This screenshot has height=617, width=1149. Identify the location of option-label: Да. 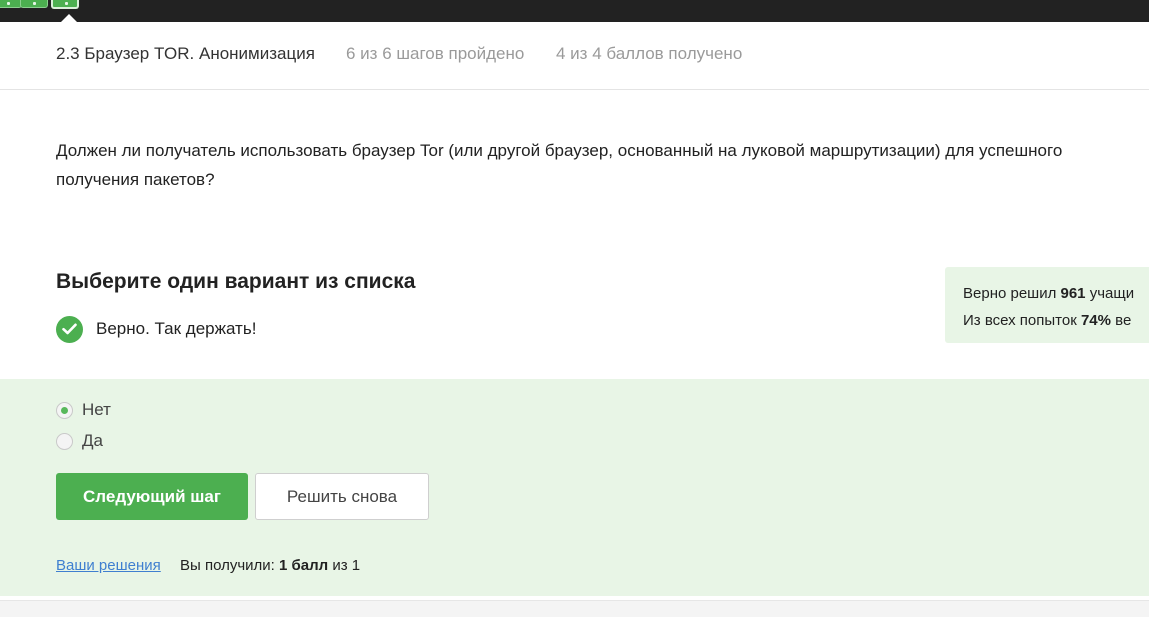
(92, 440).